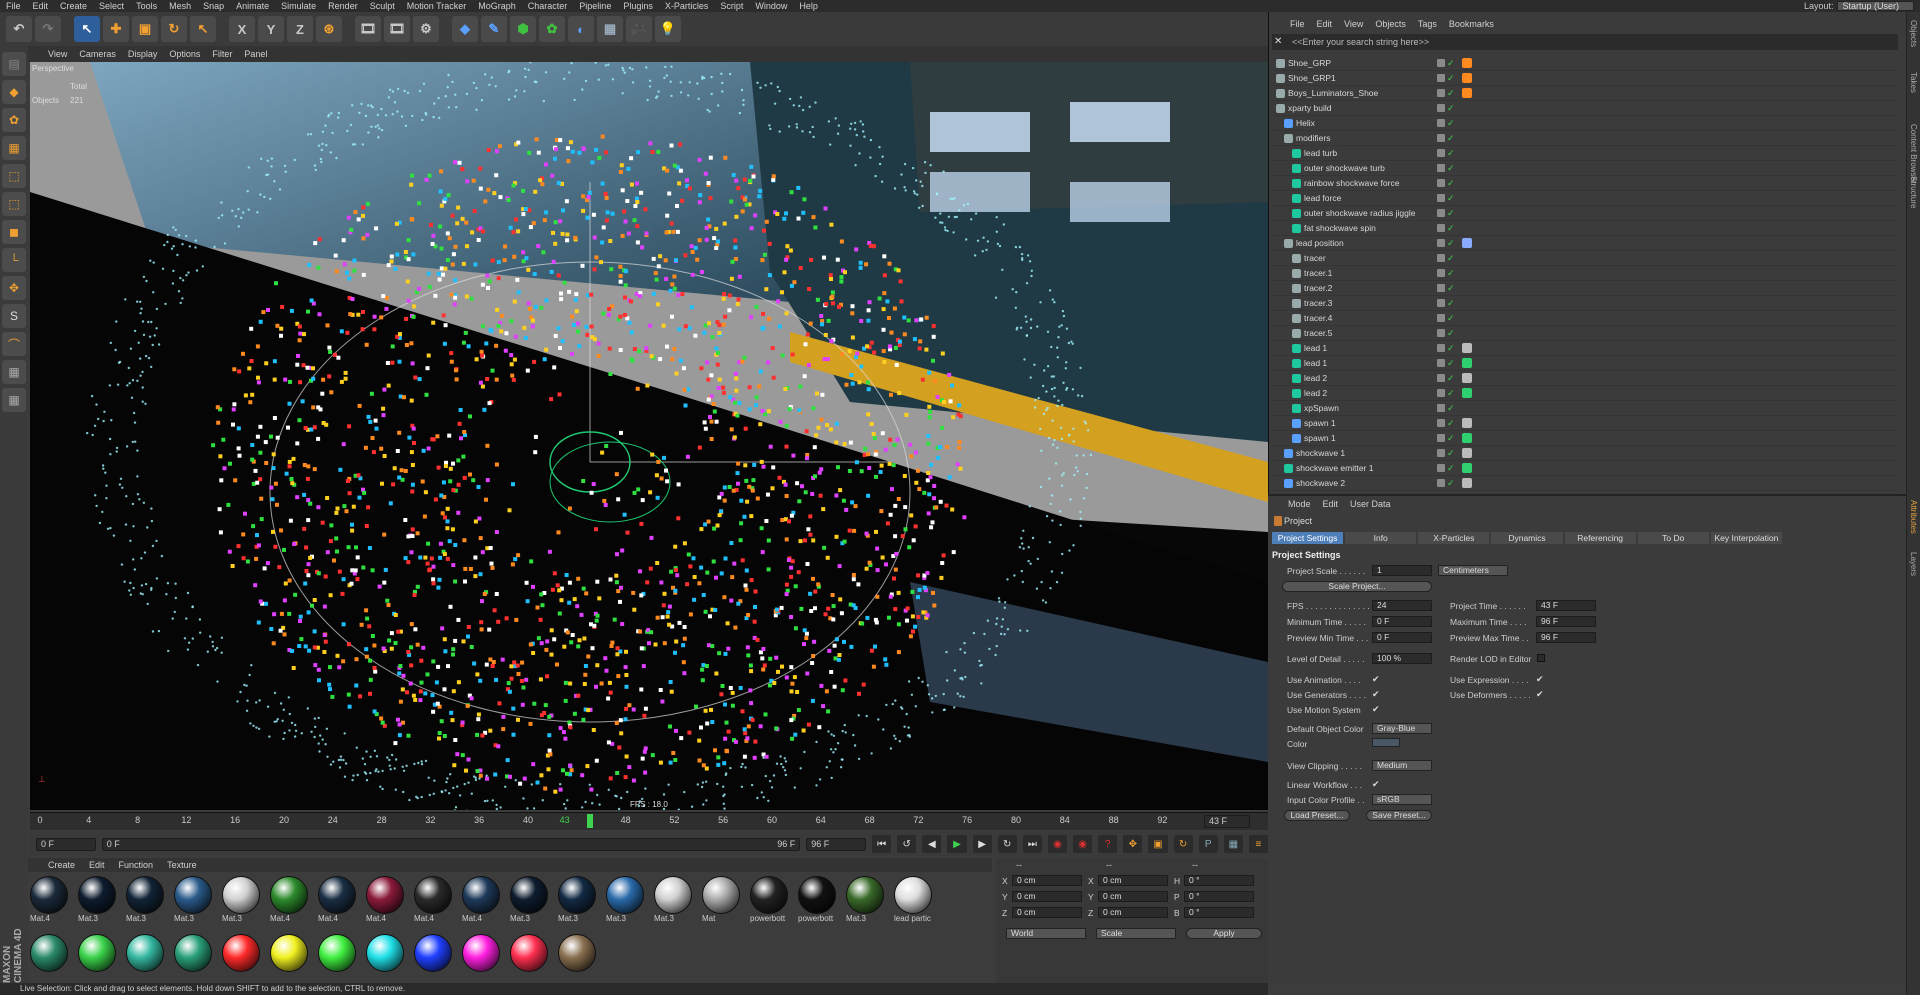 This screenshot has width=1920, height=995. What do you see at coordinates (1325, 24) in the screenshot?
I see `object-menu-edit: Edit` at bounding box center [1325, 24].